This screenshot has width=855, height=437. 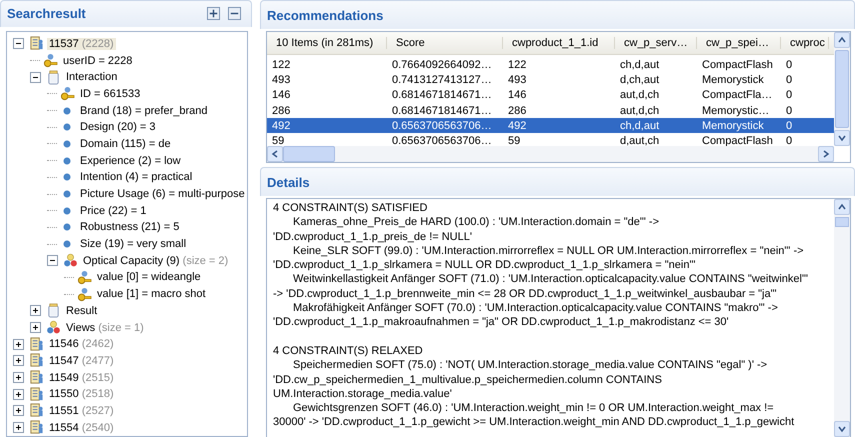 I want to click on column-header: Score, so click(x=445, y=43).